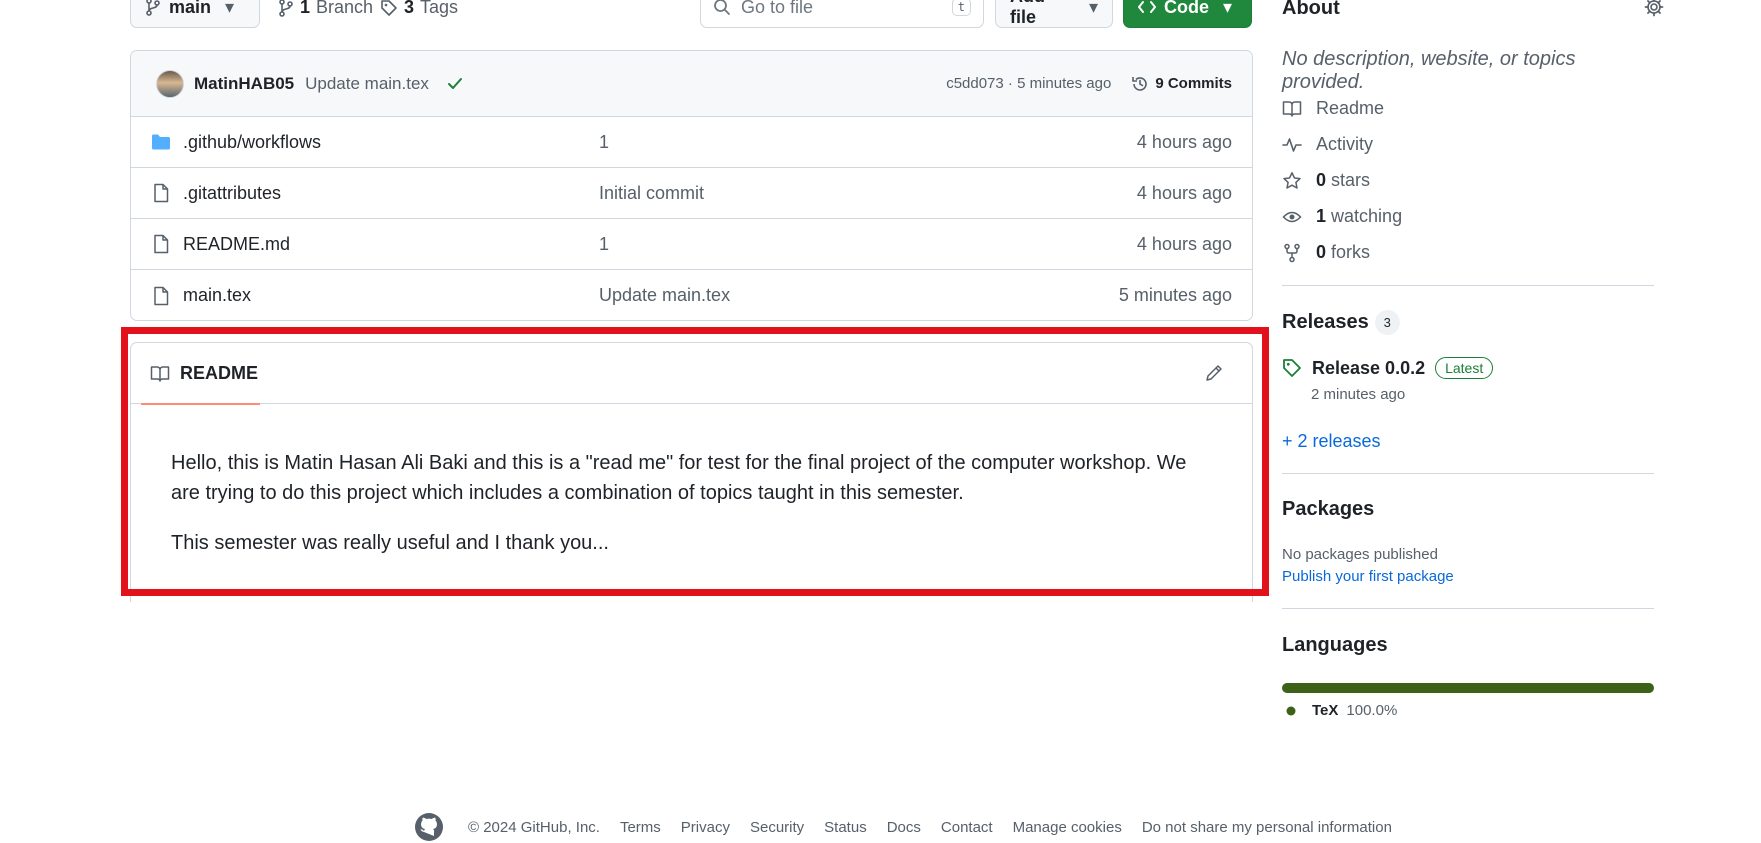  What do you see at coordinates (1193, 83) in the screenshot?
I see `commits-count-label: 9 Commits` at bounding box center [1193, 83].